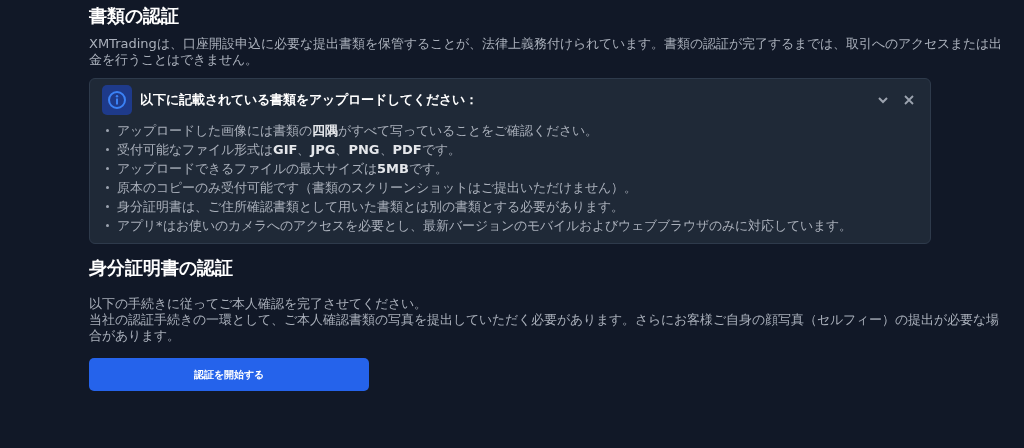 Image resolution: width=1024 pixels, height=448 pixels. Describe the element at coordinates (544, 328) in the screenshot. I see `section-description: 当社の認証手続きの一環として、ご本人確認書類の写真を提出していただく必要があります。さらにお客様ご自身の顔写真（セルフィー）の提出が必要な場合があります。` at that location.